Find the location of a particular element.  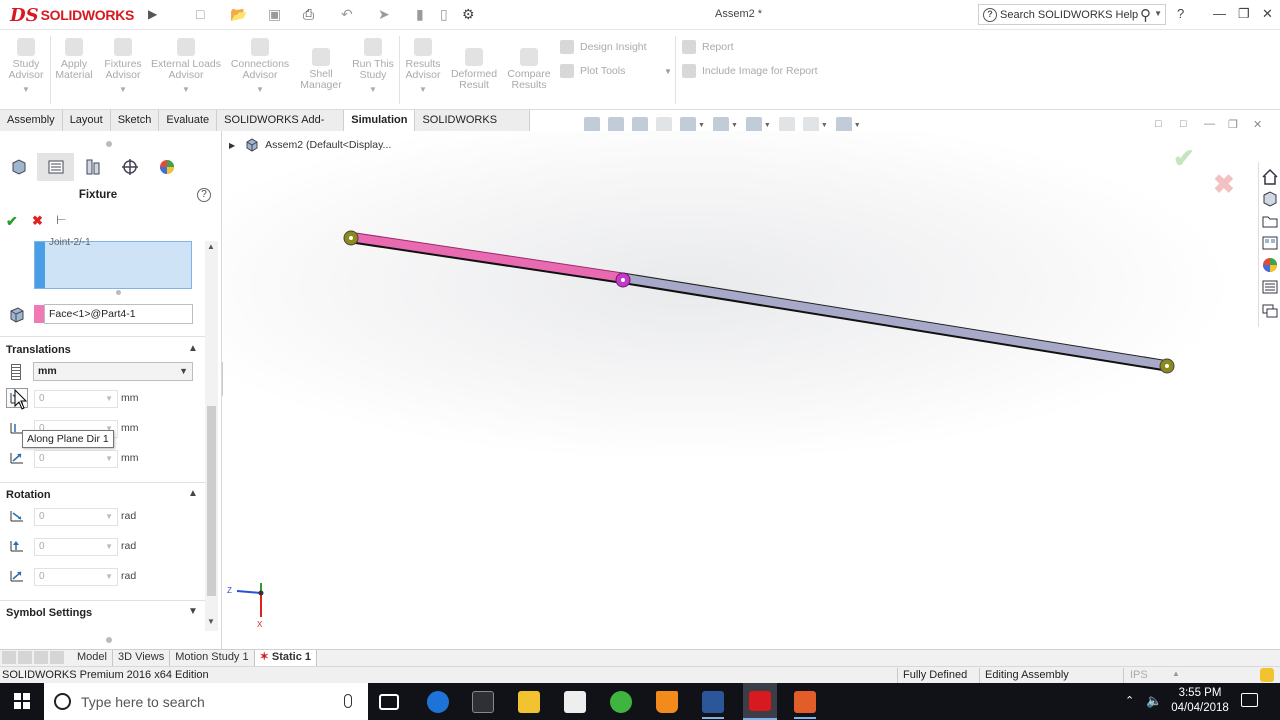

last-tab-icon is located at coordinates (57, 657).